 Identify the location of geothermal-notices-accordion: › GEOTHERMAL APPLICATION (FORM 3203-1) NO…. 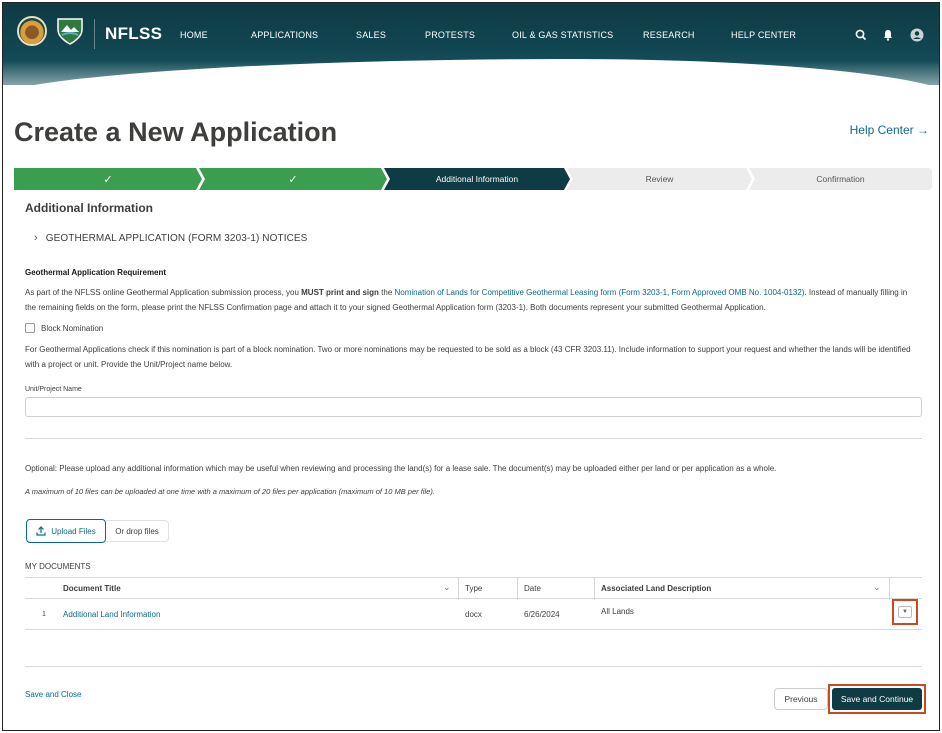
(170, 238).